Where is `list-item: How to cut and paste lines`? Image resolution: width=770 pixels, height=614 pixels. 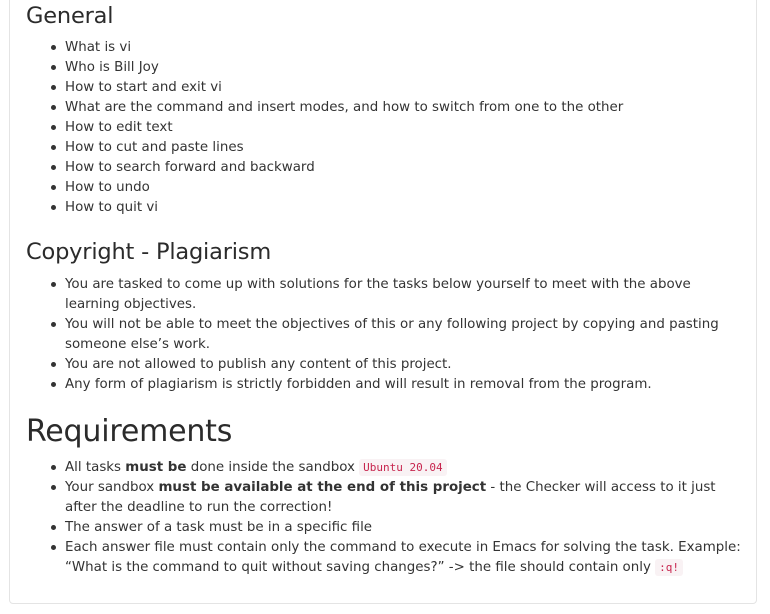
list-item: How to cut and paste lines is located at coordinates (386, 148).